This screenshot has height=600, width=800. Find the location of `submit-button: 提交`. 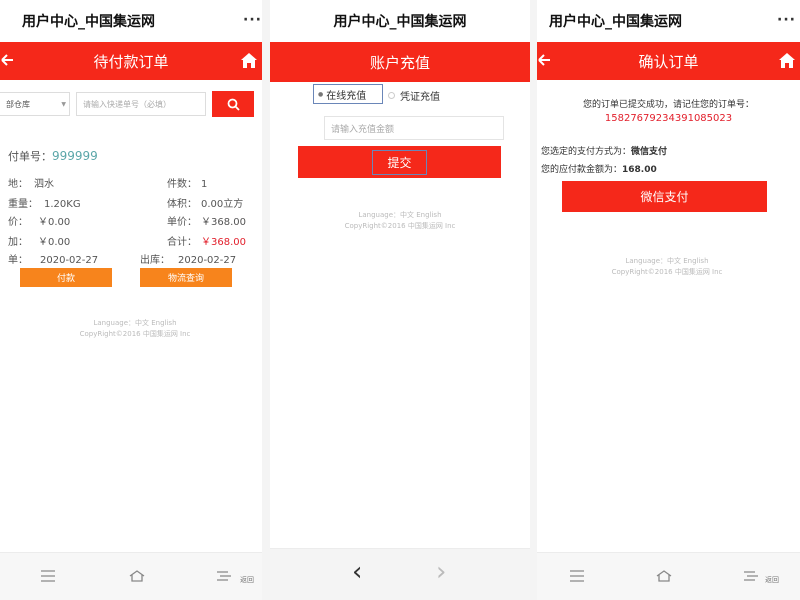

submit-button: 提交 is located at coordinates (399, 162).